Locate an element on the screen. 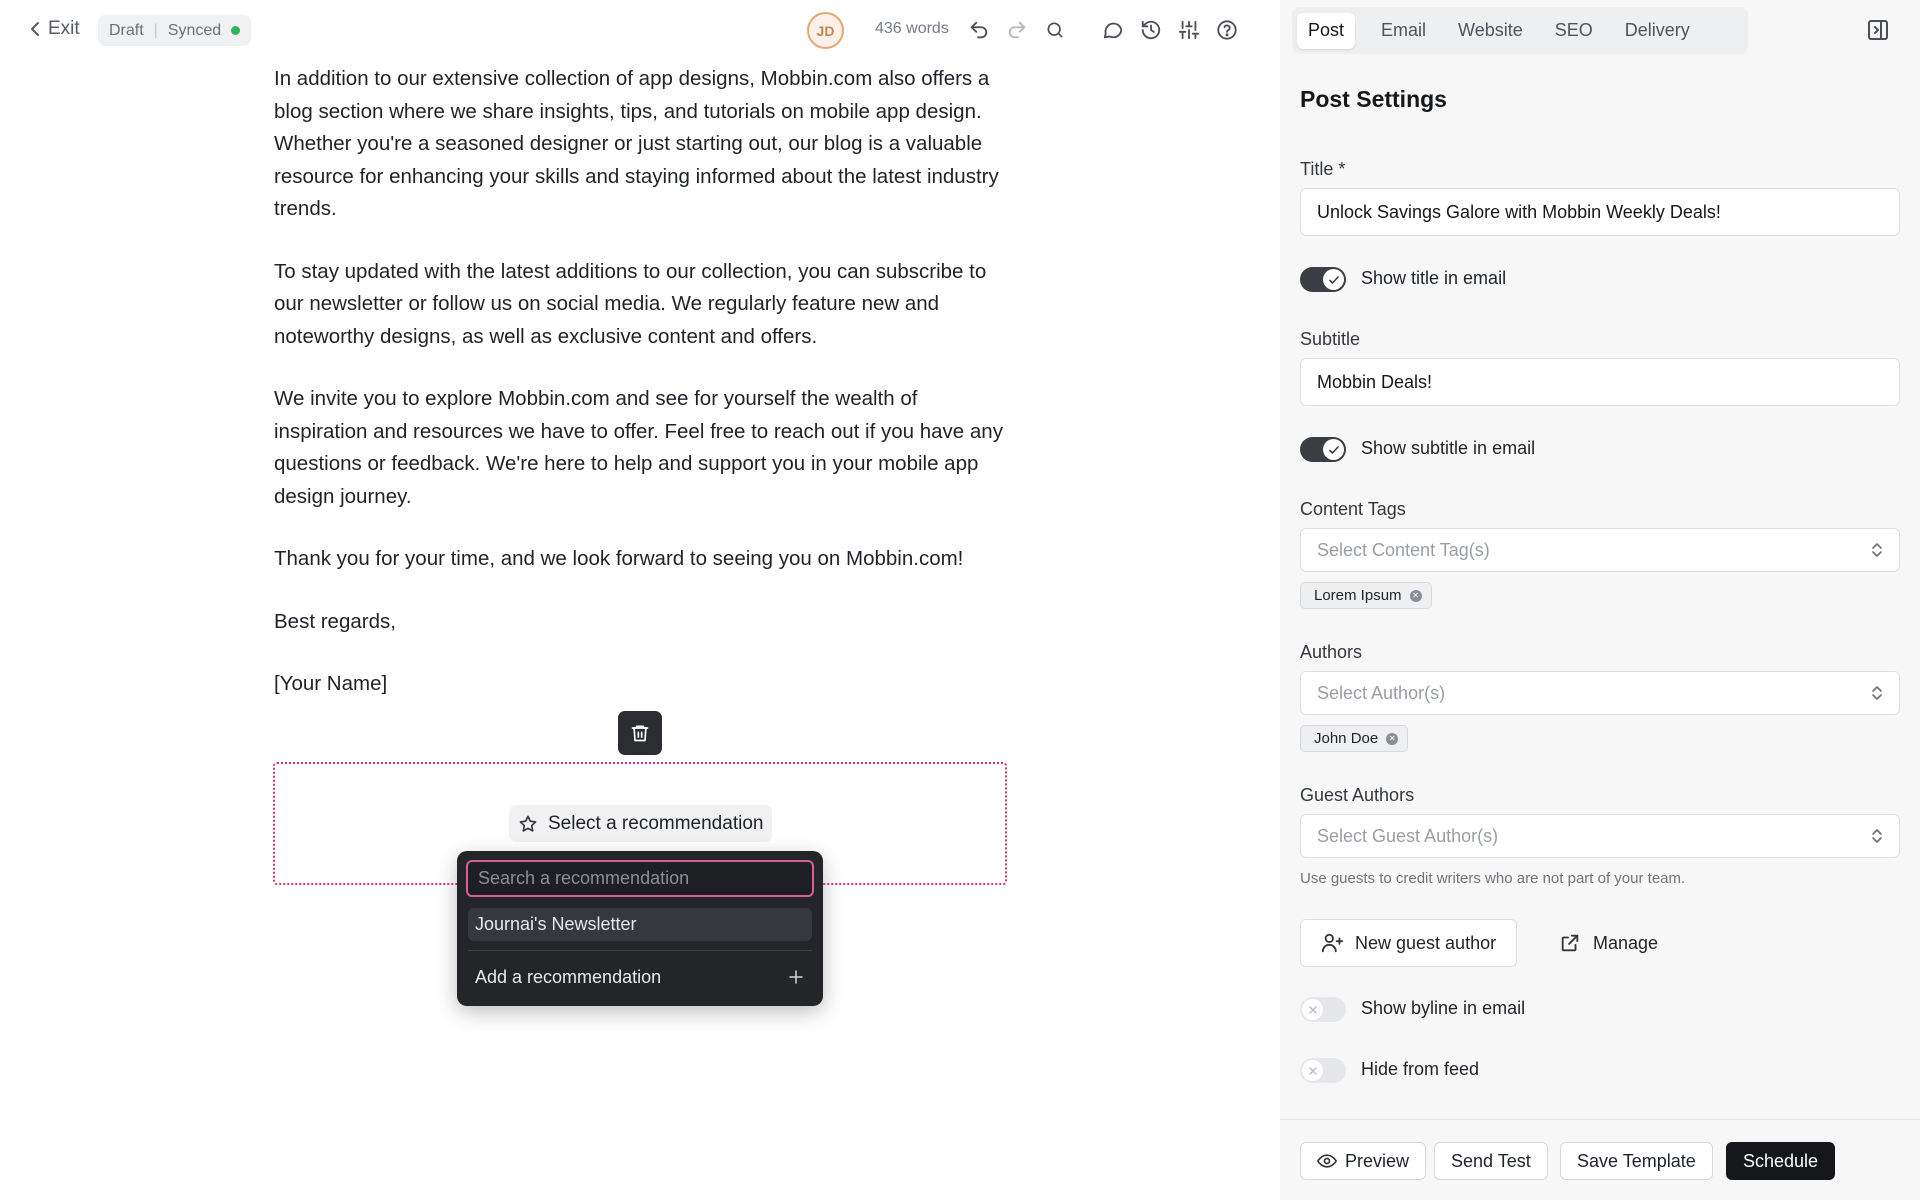 The width and height of the screenshot is (1920, 1200). eye-icon is located at coordinates (1327, 1161).